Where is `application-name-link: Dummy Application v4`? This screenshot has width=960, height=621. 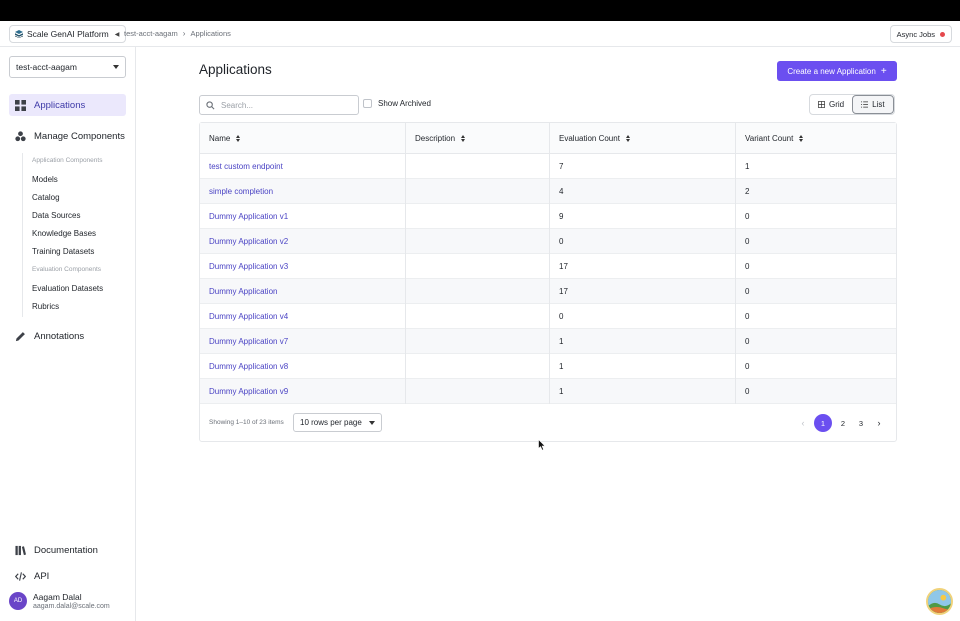 application-name-link: Dummy Application v4 is located at coordinates (303, 316).